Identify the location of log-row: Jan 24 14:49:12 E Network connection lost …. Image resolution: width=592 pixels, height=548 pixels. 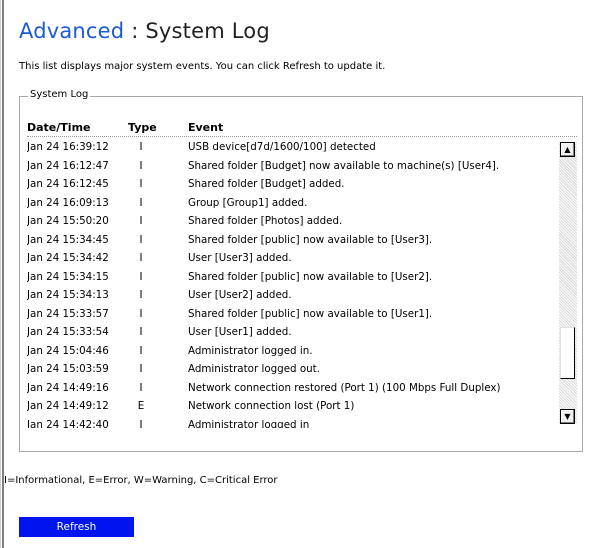
(291, 407).